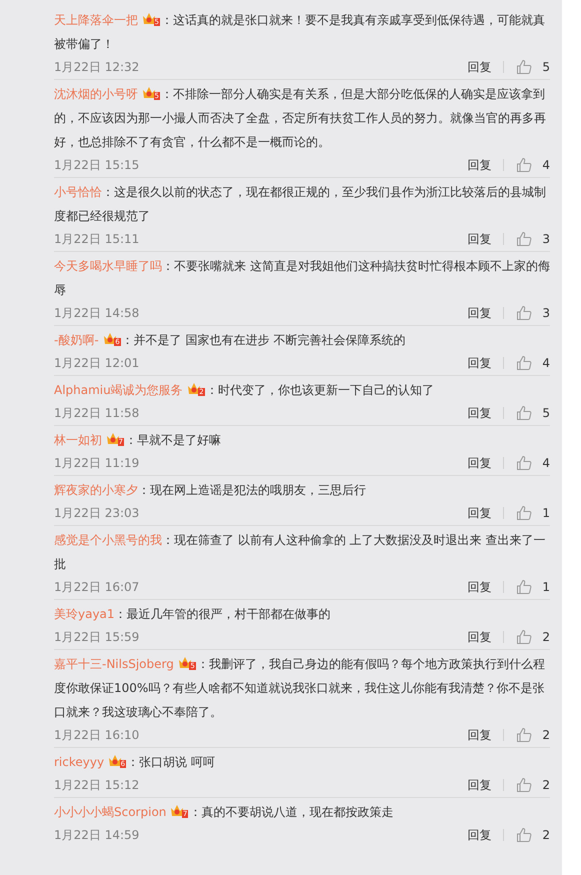 Image resolution: width=581 pixels, height=875 pixels. What do you see at coordinates (210, 490) in the screenshot?
I see `comment-text: 辉夜家的小寒夕：现在网上造谣是犯法的哦朋友，三思后行` at bounding box center [210, 490].